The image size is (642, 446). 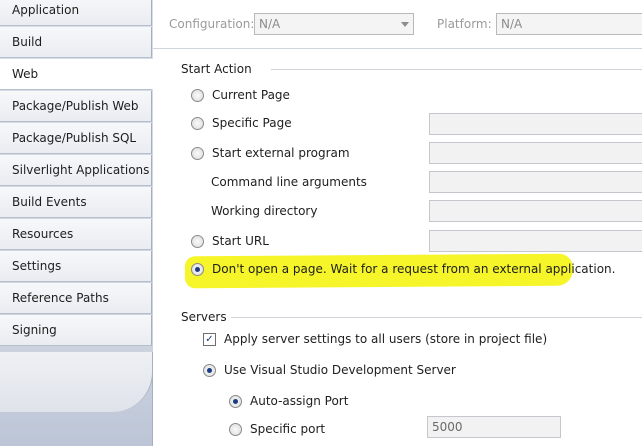 I want to click on tab-package-publish-sql: Package/Publish SQL, so click(x=76, y=138).